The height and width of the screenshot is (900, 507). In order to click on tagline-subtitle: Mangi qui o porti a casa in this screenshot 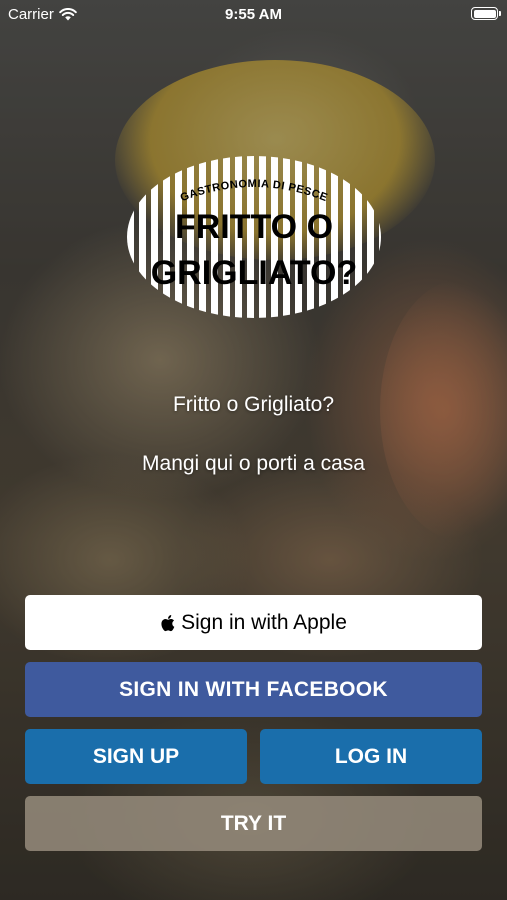, I will do `click(253, 463)`.